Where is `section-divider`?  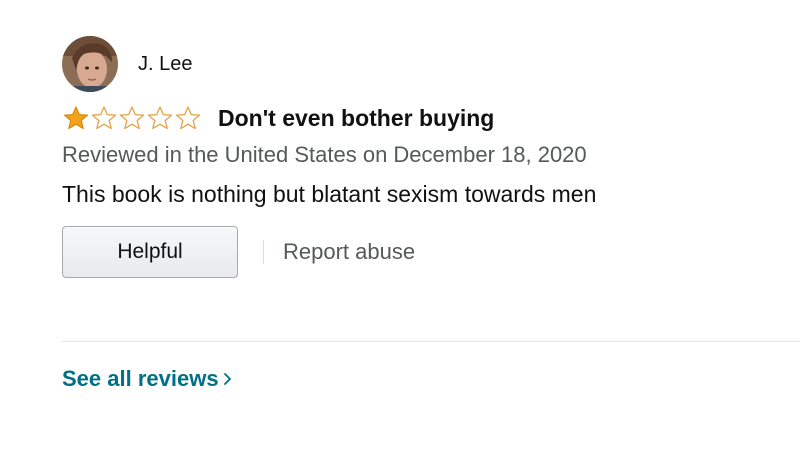 section-divider is located at coordinates (431, 341).